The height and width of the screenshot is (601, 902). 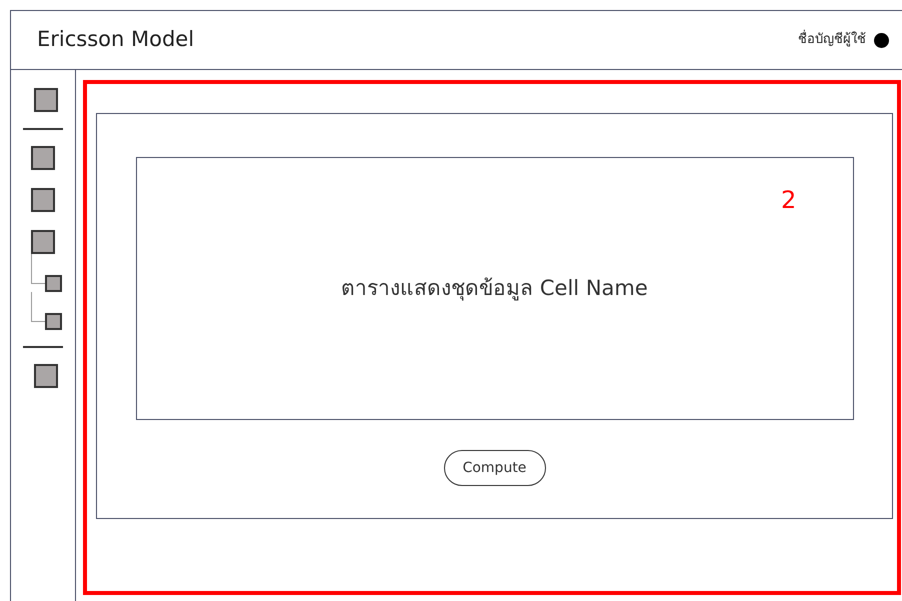 What do you see at coordinates (881, 40) in the screenshot?
I see `user-avatar-icon` at bounding box center [881, 40].